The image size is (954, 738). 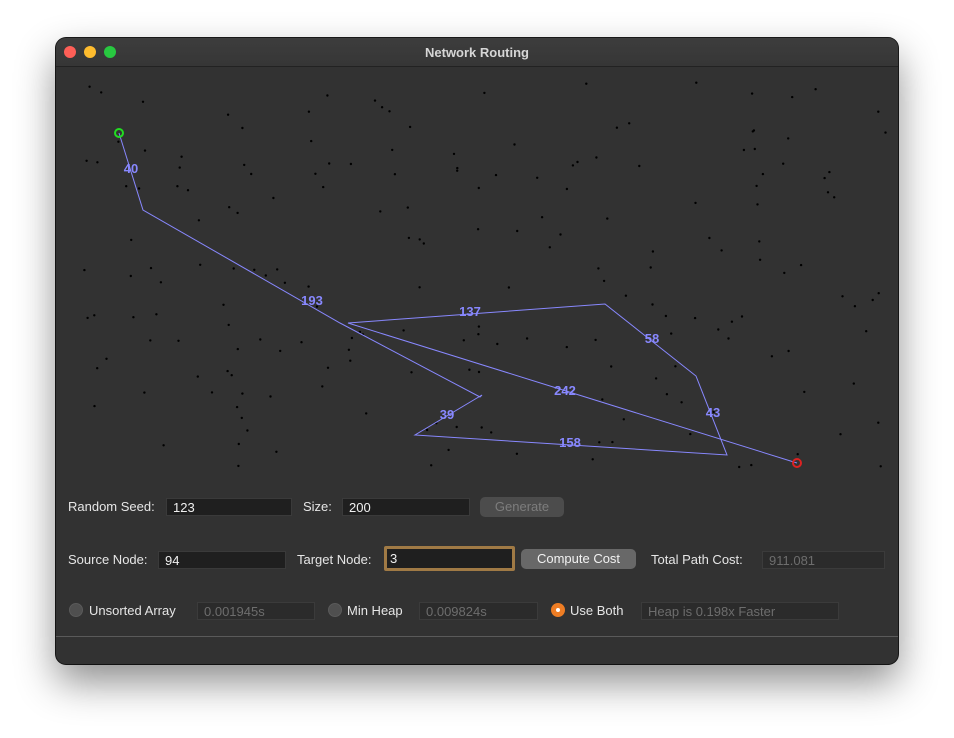 I want to click on target-node-input, so click(x=449, y=558).